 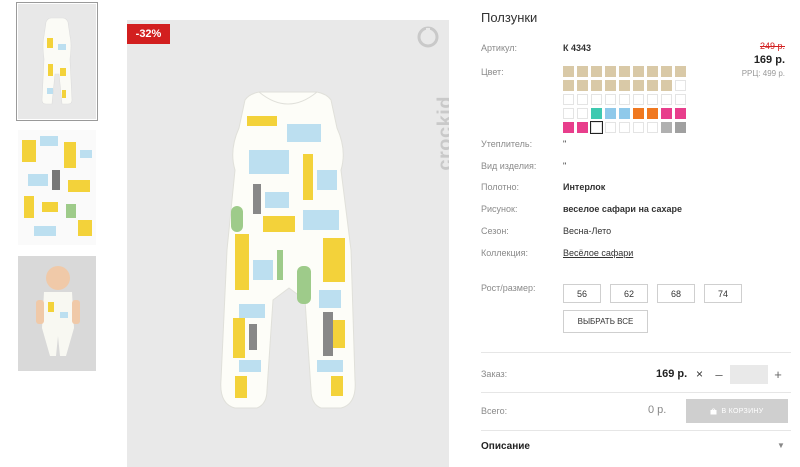 What do you see at coordinates (672, 374) in the screenshot?
I see `order-unit-price: 169 р.` at bounding box center [672, 374].